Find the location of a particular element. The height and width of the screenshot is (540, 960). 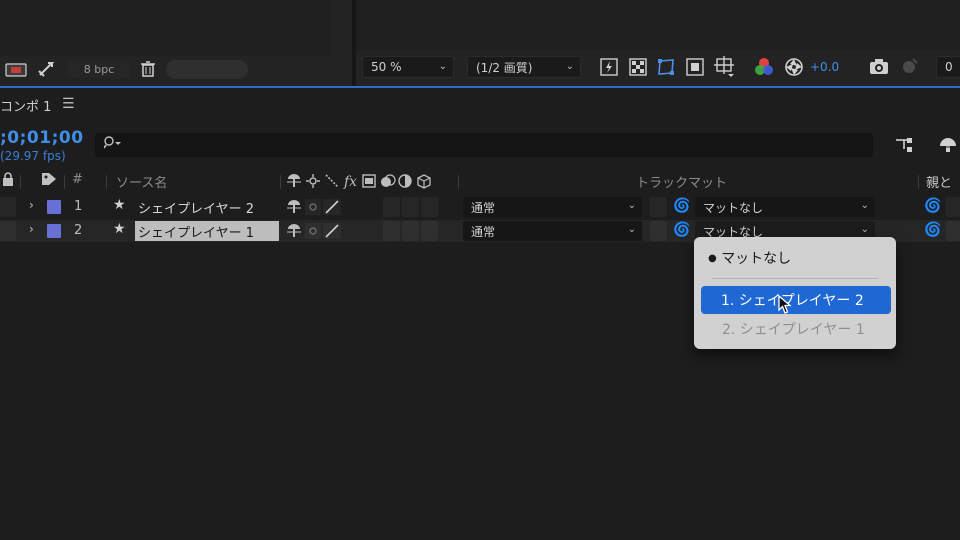

fast-previews-icon is located at coordinates (609, 67).